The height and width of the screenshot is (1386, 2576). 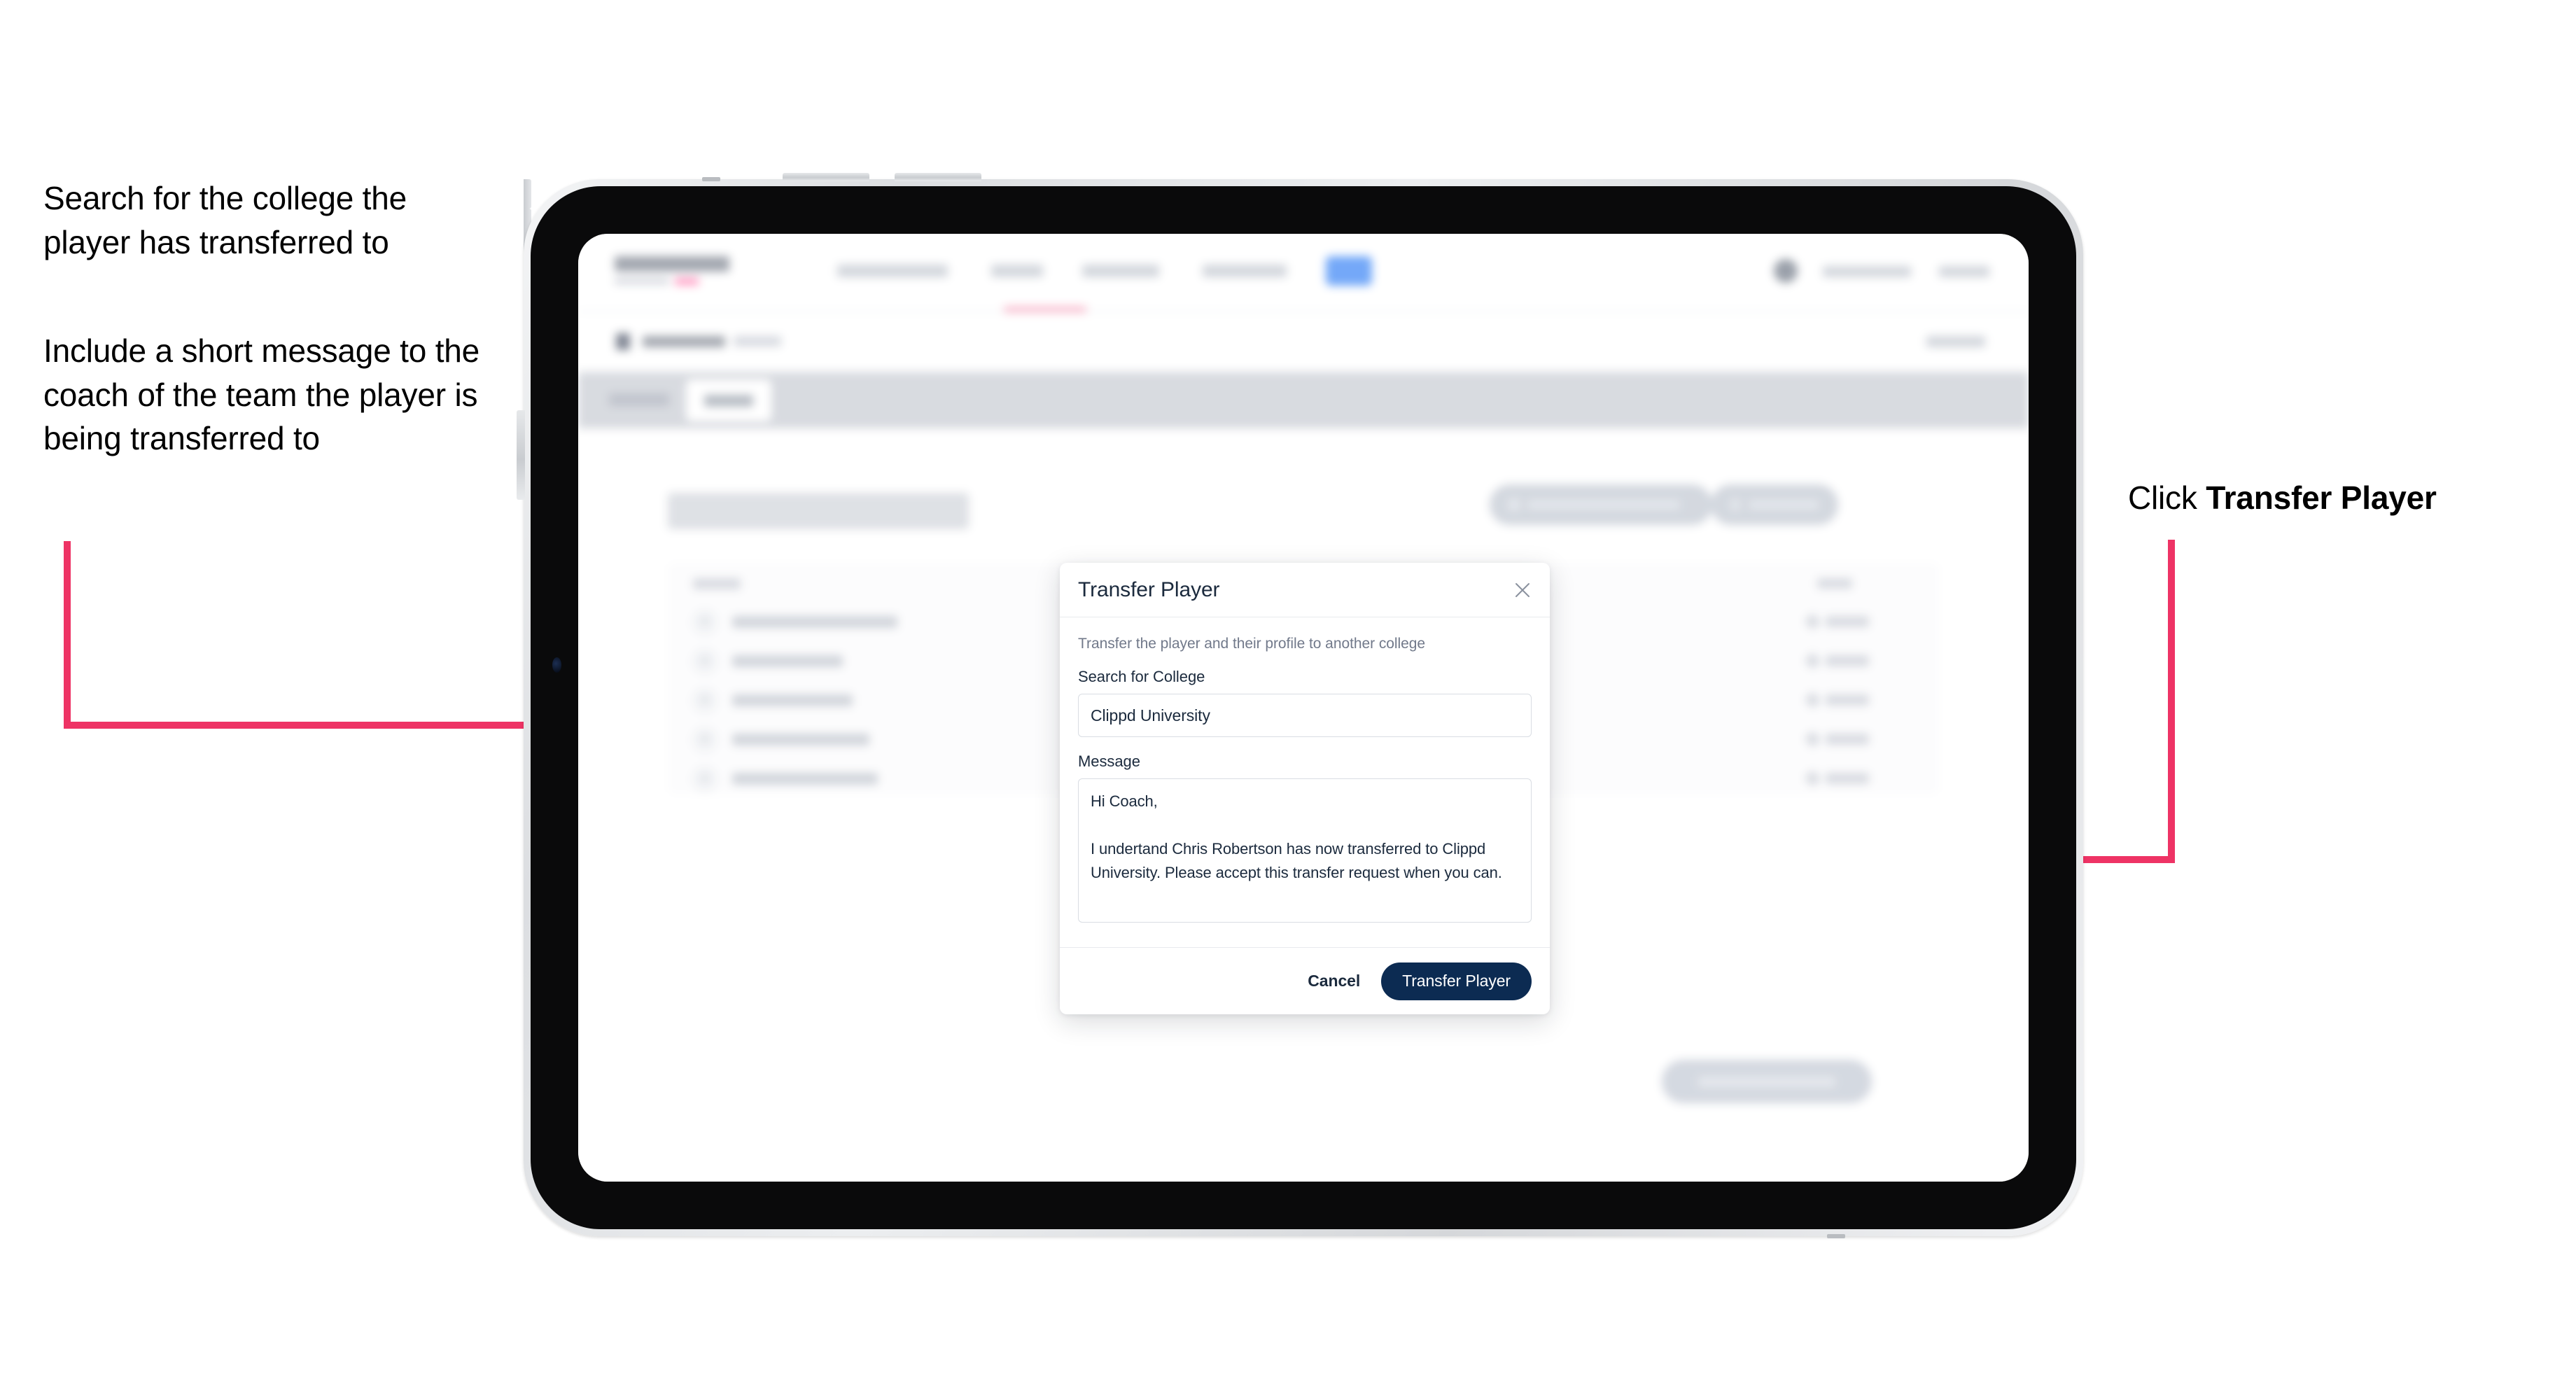 What do you see at coordinates (1141, 676) in the screenshot?
I see `search-for-college-label: Search for College` at bounding box center [1141, 676].